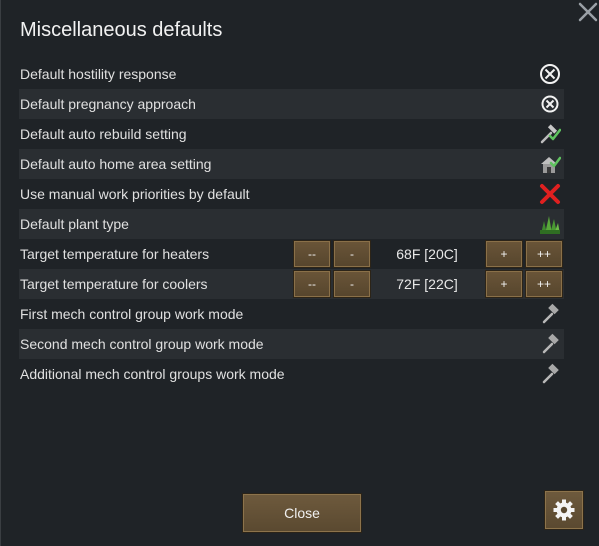  I want to click on setting-row-mech-group-additional: Additional mech control groups work mode, so click(291, 374).